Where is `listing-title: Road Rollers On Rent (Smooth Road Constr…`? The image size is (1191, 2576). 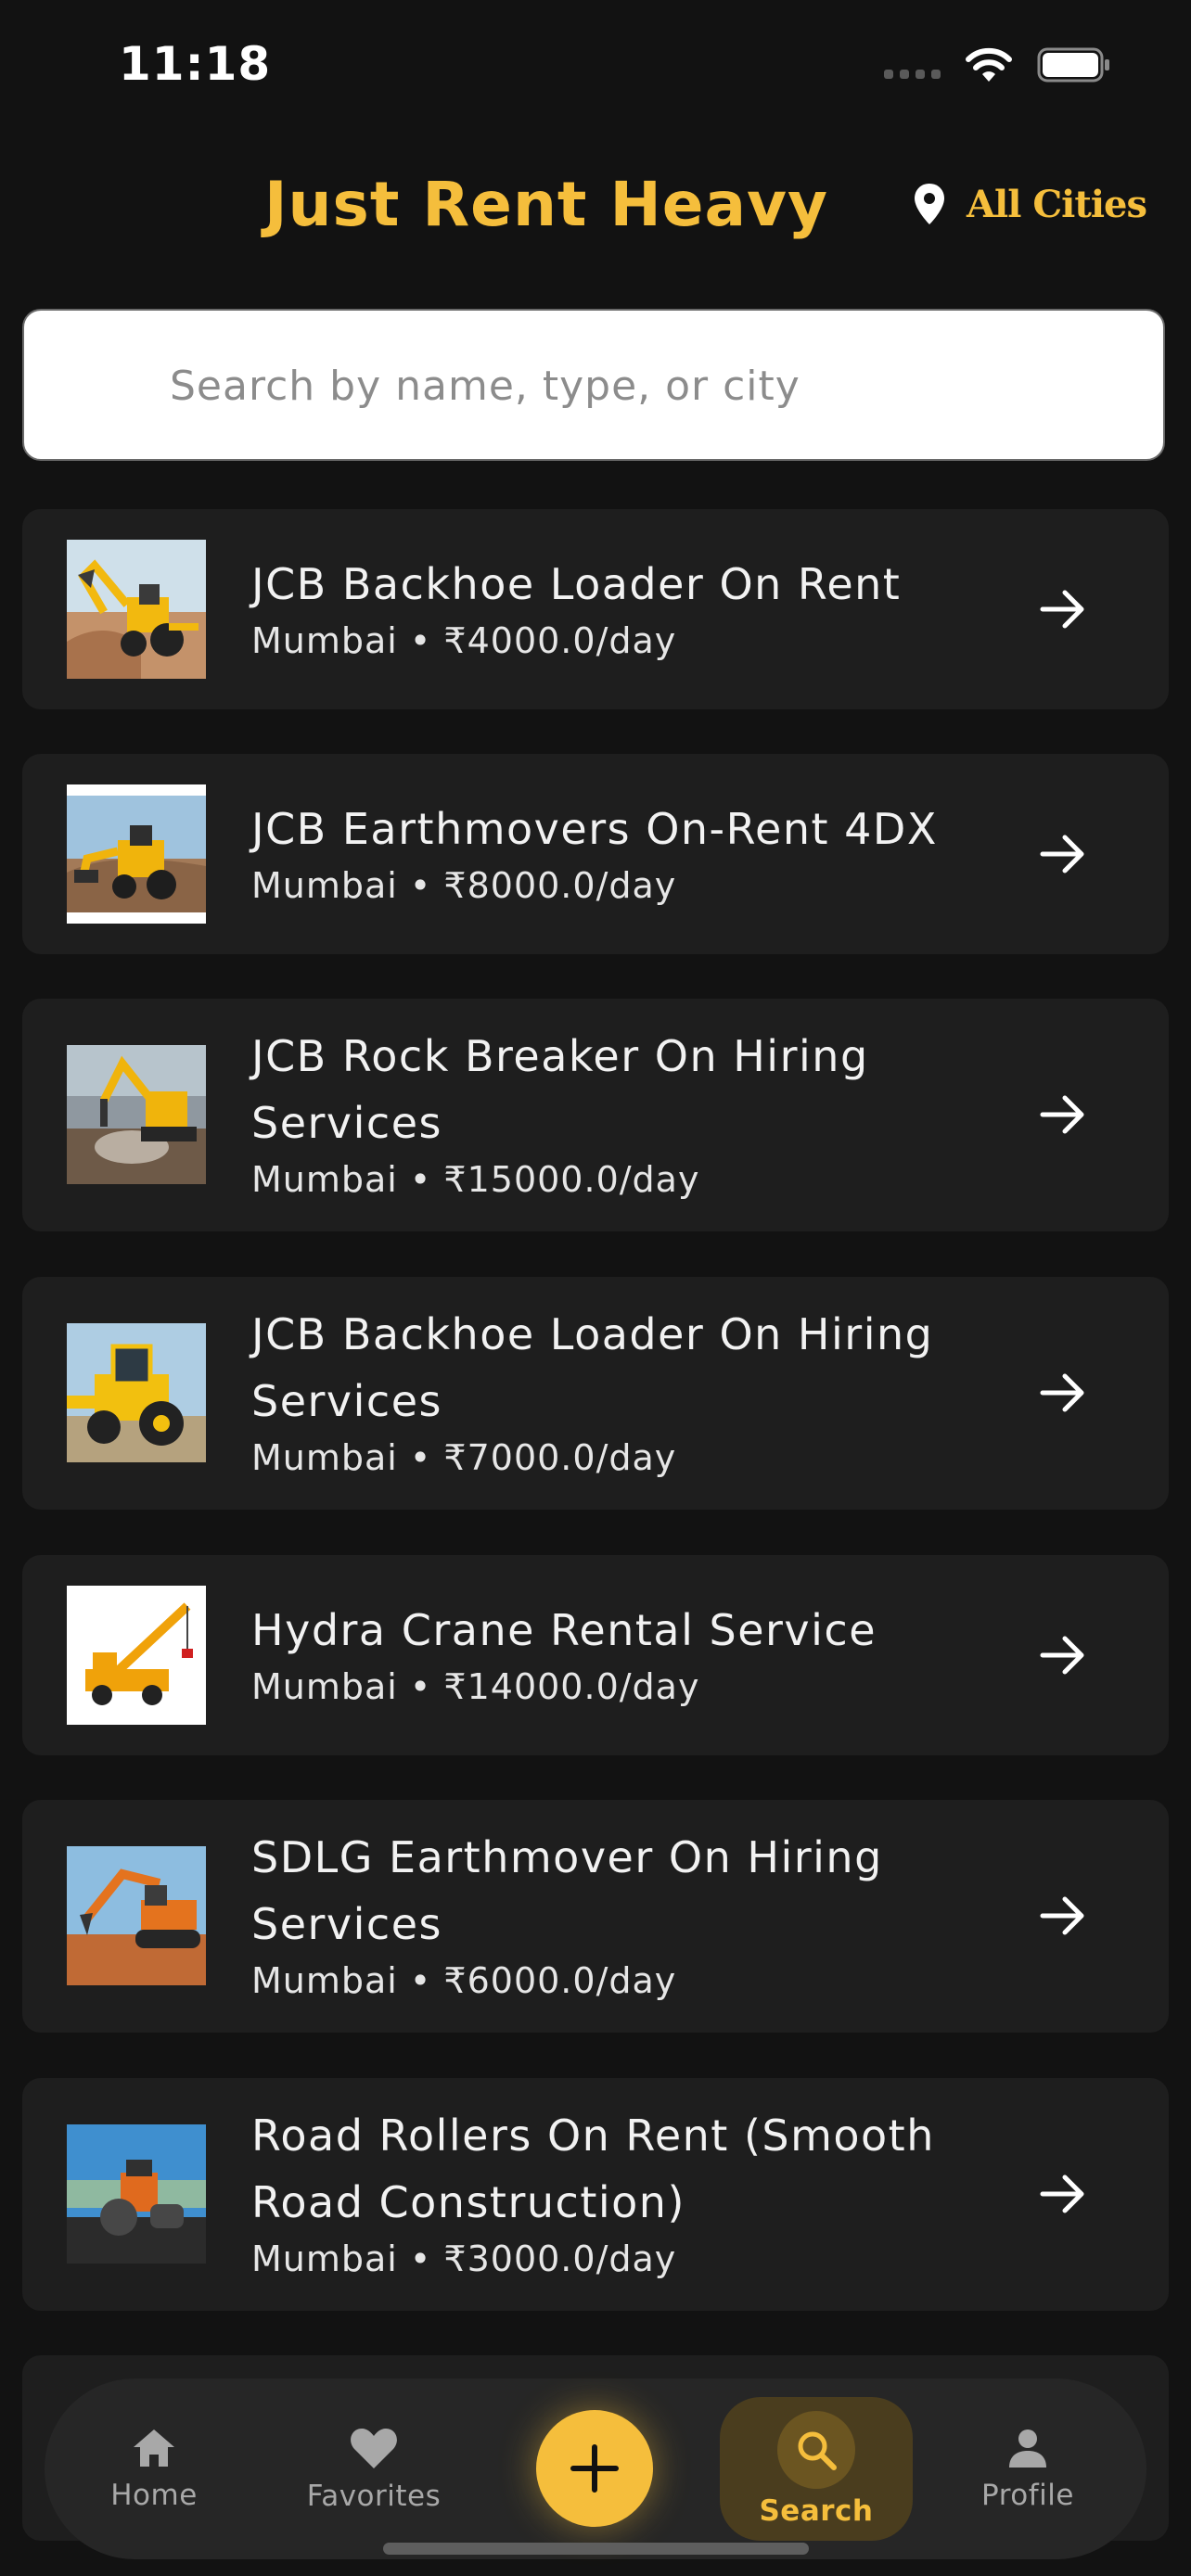 listing-title: Road Rollers On Rent (Smooth Road Constr… is located at coordinates (593, 2169).